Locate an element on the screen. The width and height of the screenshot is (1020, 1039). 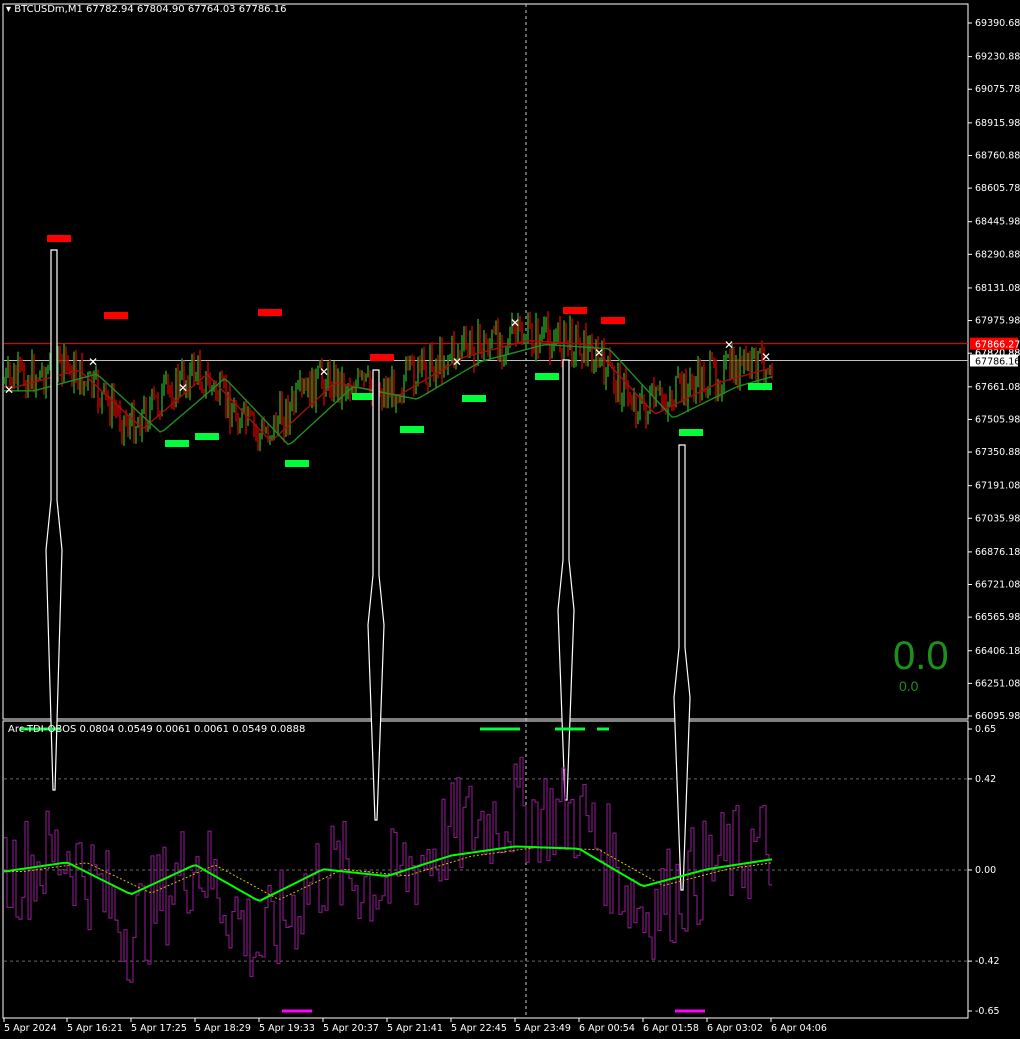
price-tick-label: 66095.98 is located at coordinates (997, 716).